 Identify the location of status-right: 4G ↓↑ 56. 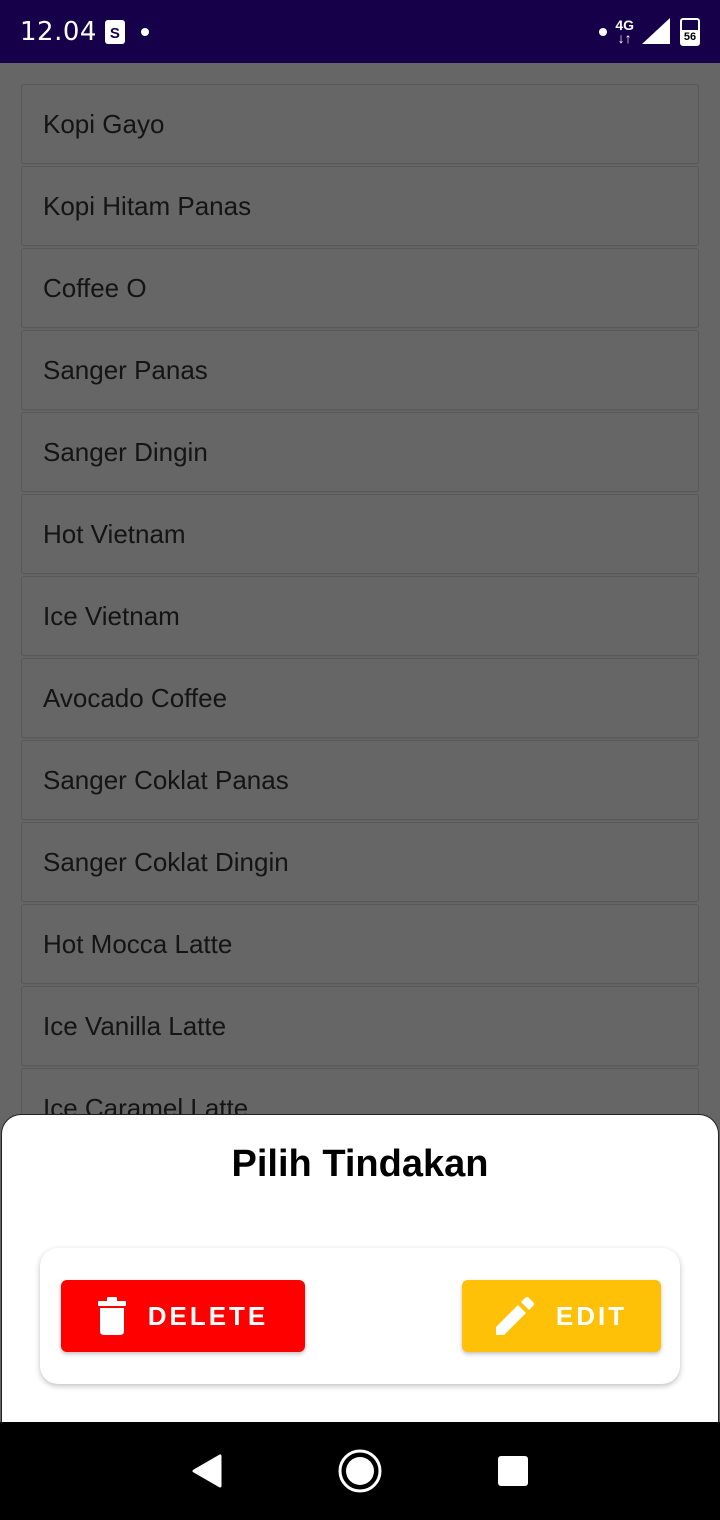
(649, 31).